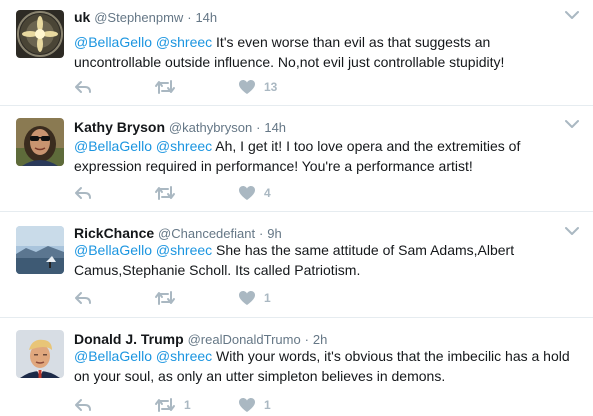 This screenshot has height=416, width=593. Describe the element at coordinates (119, 127) in the screenshot. I see `fullname: Kathy Bryson` at that location.